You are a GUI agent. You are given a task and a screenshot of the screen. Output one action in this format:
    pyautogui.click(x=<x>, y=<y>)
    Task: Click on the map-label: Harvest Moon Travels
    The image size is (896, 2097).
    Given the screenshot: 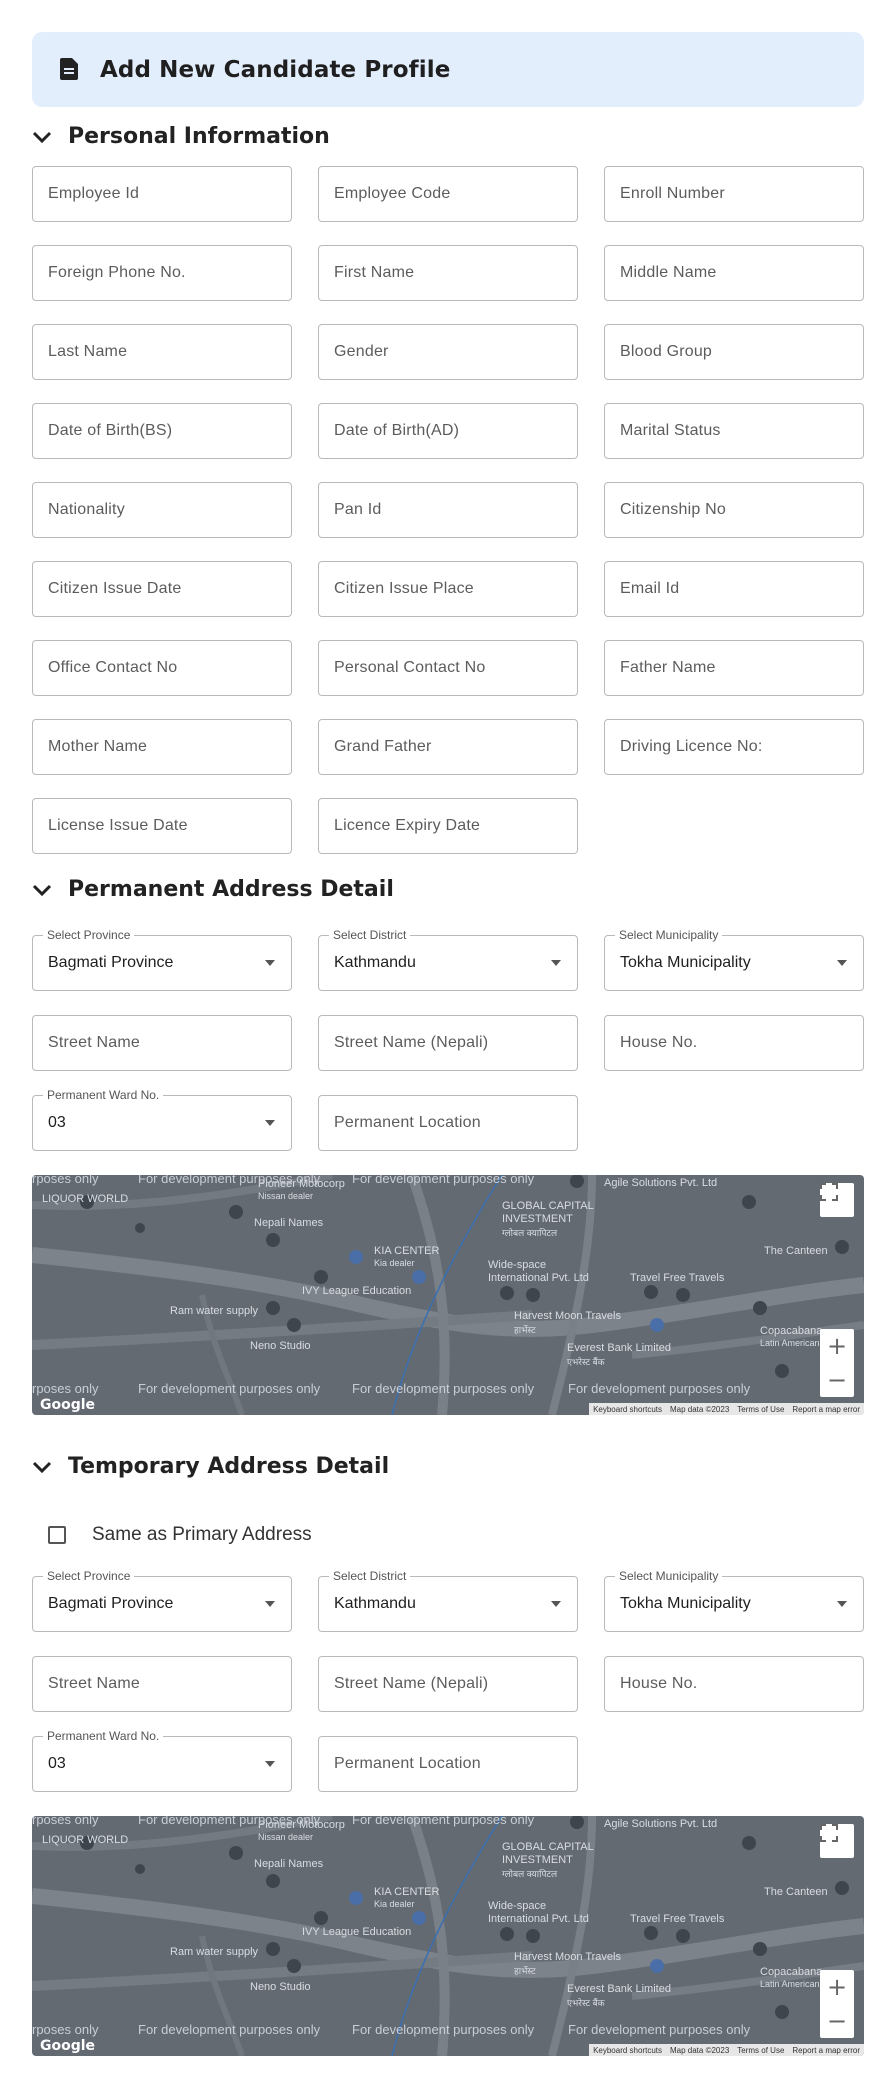 What is the action you would take?
    pyautogui.click(x=567, y=1957)
    